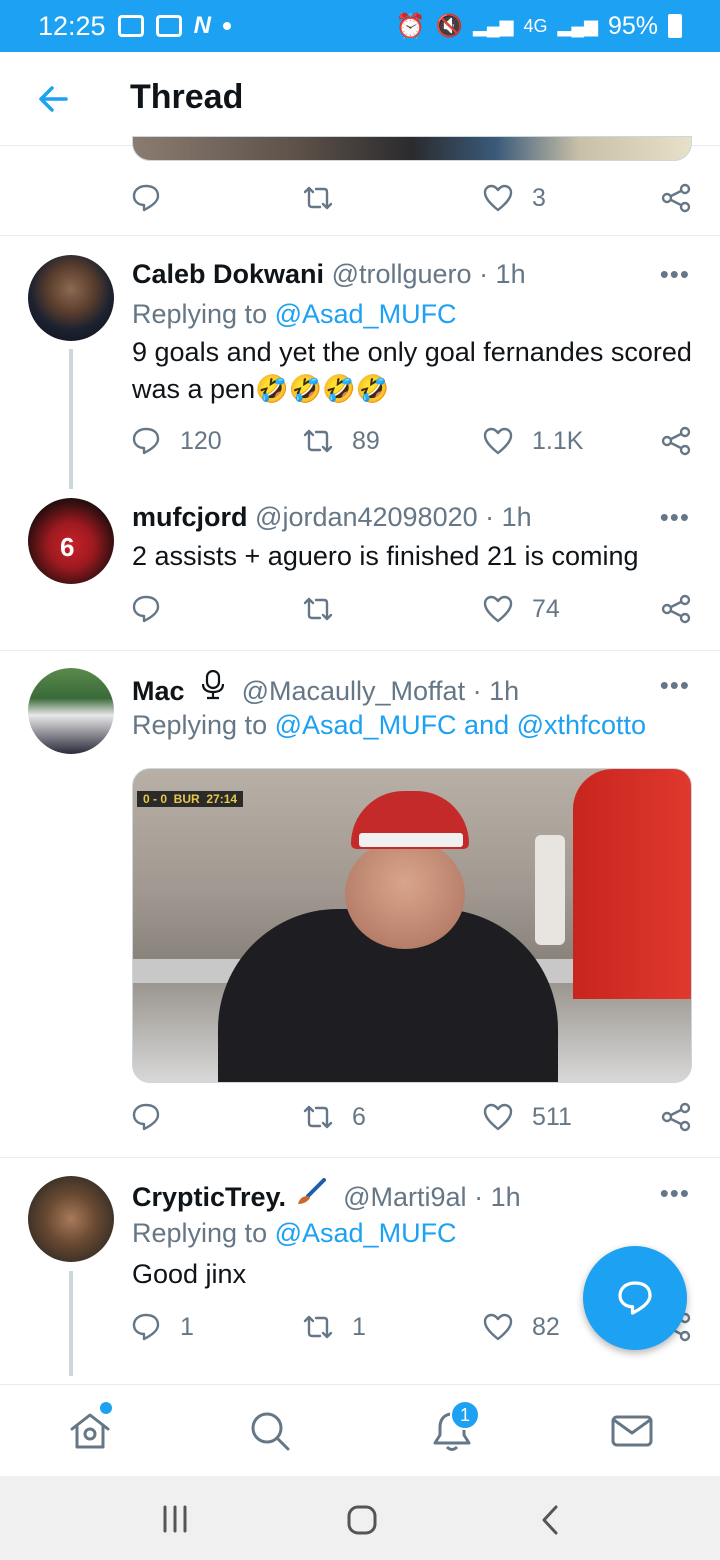 Image resolution: width=720 pixels, height=1560 pixels. What do you see at coordinates (90, 1431) in the screenshot?
I see `home-icon` at bounding box center [90, 1431].